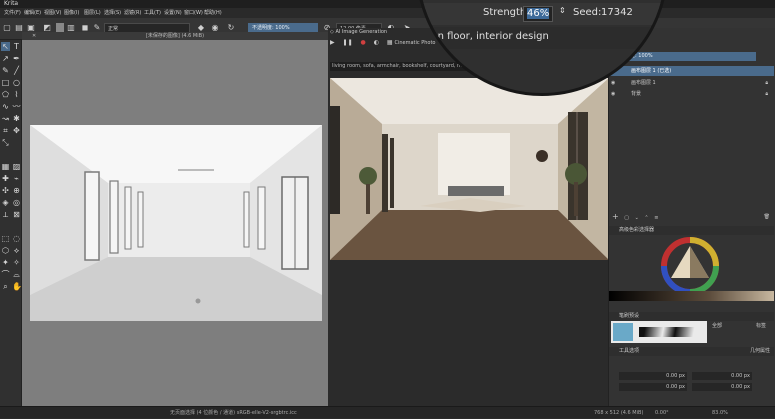 The width and height of the screenshot is (775, 419). What do you see at coordinates (720, 413) in the screenshot?
I see `status-zoom: 83.0%` at bounding box center [720, 413].